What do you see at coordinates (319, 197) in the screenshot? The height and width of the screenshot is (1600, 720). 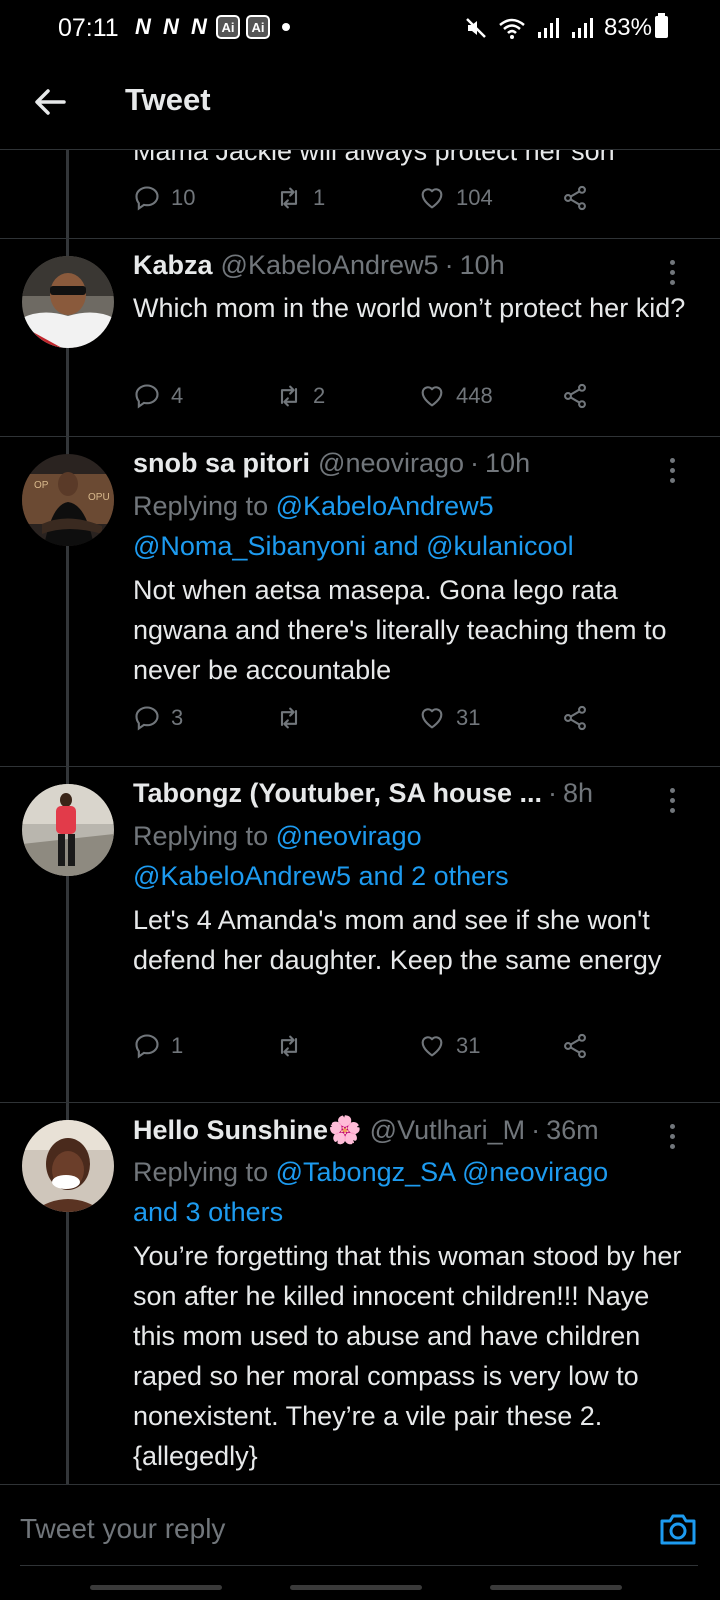 I see `retweet-count: 1` at bounding box center [319, 197].